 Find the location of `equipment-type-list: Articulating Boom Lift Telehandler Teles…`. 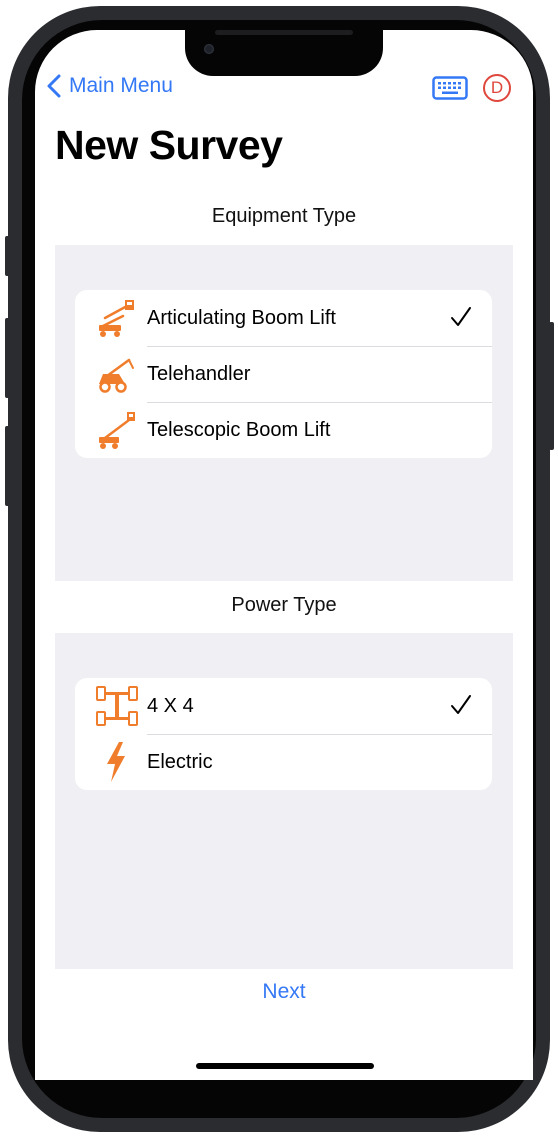

equipment-type-list: Articulating Boom Lift Telehandler Teles… is located at coordinates (283, 374).